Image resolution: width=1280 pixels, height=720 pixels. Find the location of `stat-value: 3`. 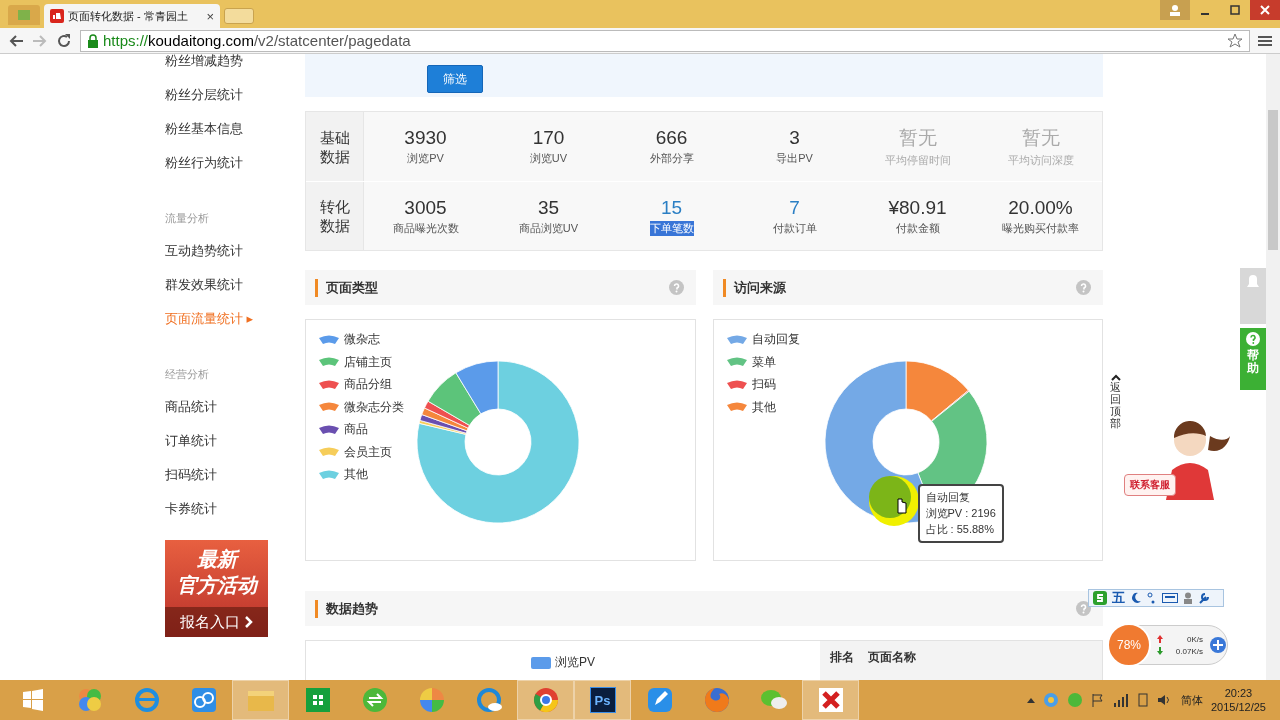

stat-value: 3 is located at coordinates (794, 138).